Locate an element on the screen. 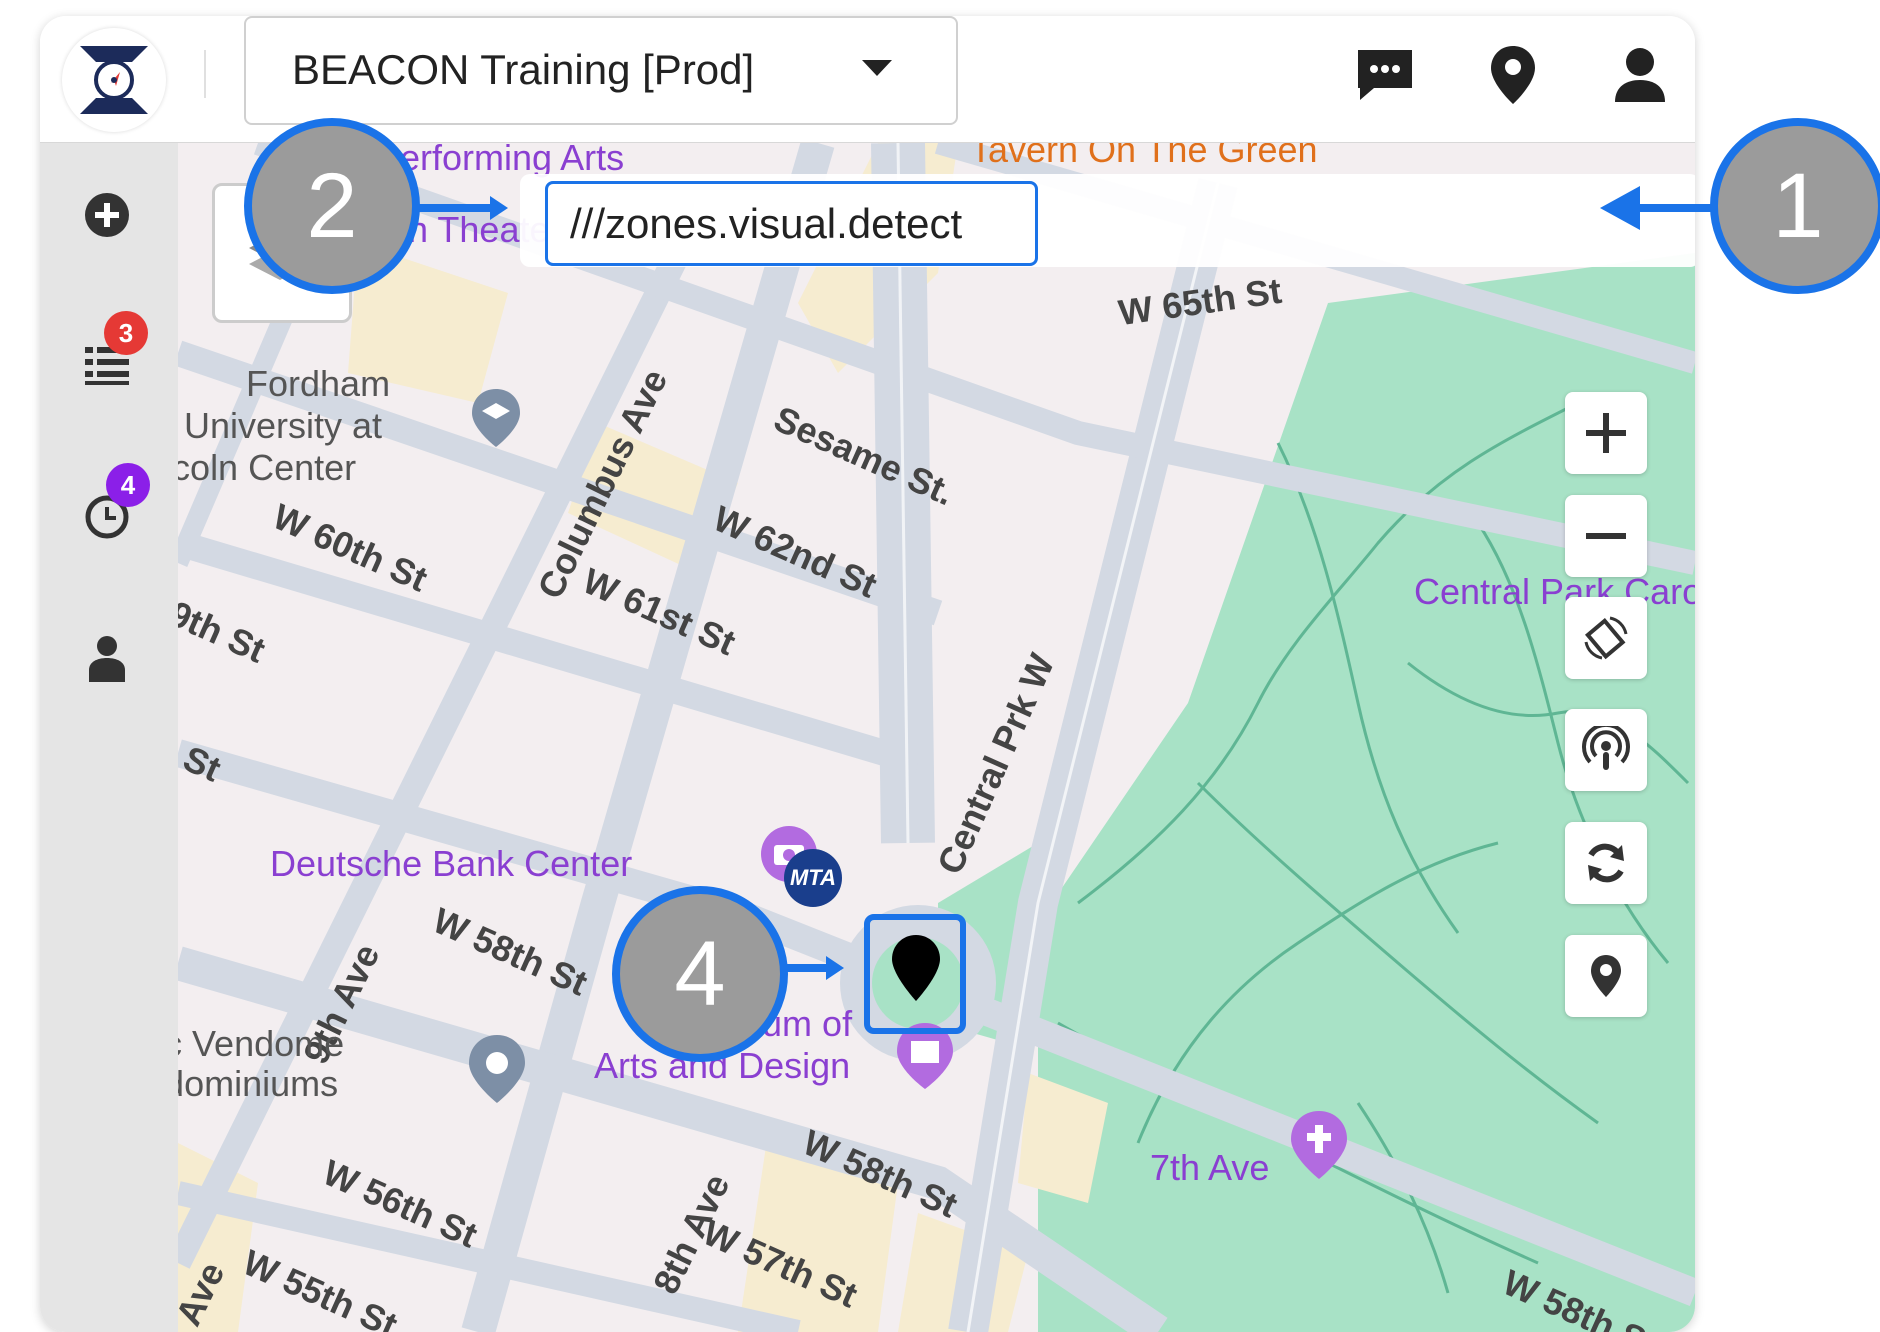 The height and width of the screenshot is (1332, 1880). callout-1: 1 is located at coordinates (1795, 206).